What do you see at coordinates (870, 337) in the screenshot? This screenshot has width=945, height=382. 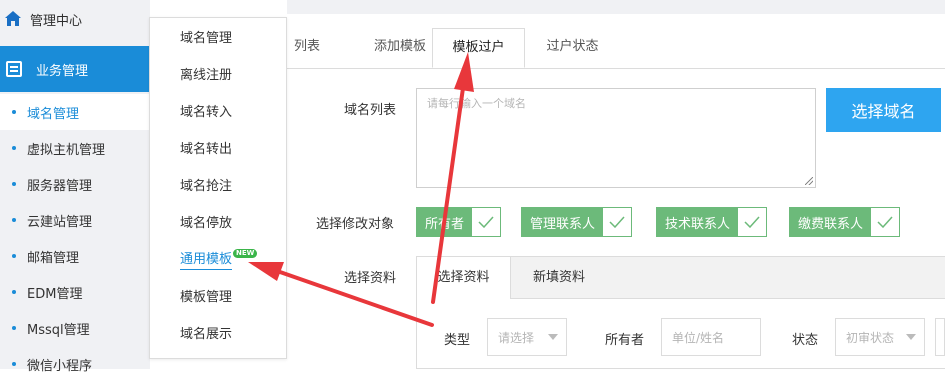 I see `status-select-value: 初审状态` at bounding box center [870, 337].